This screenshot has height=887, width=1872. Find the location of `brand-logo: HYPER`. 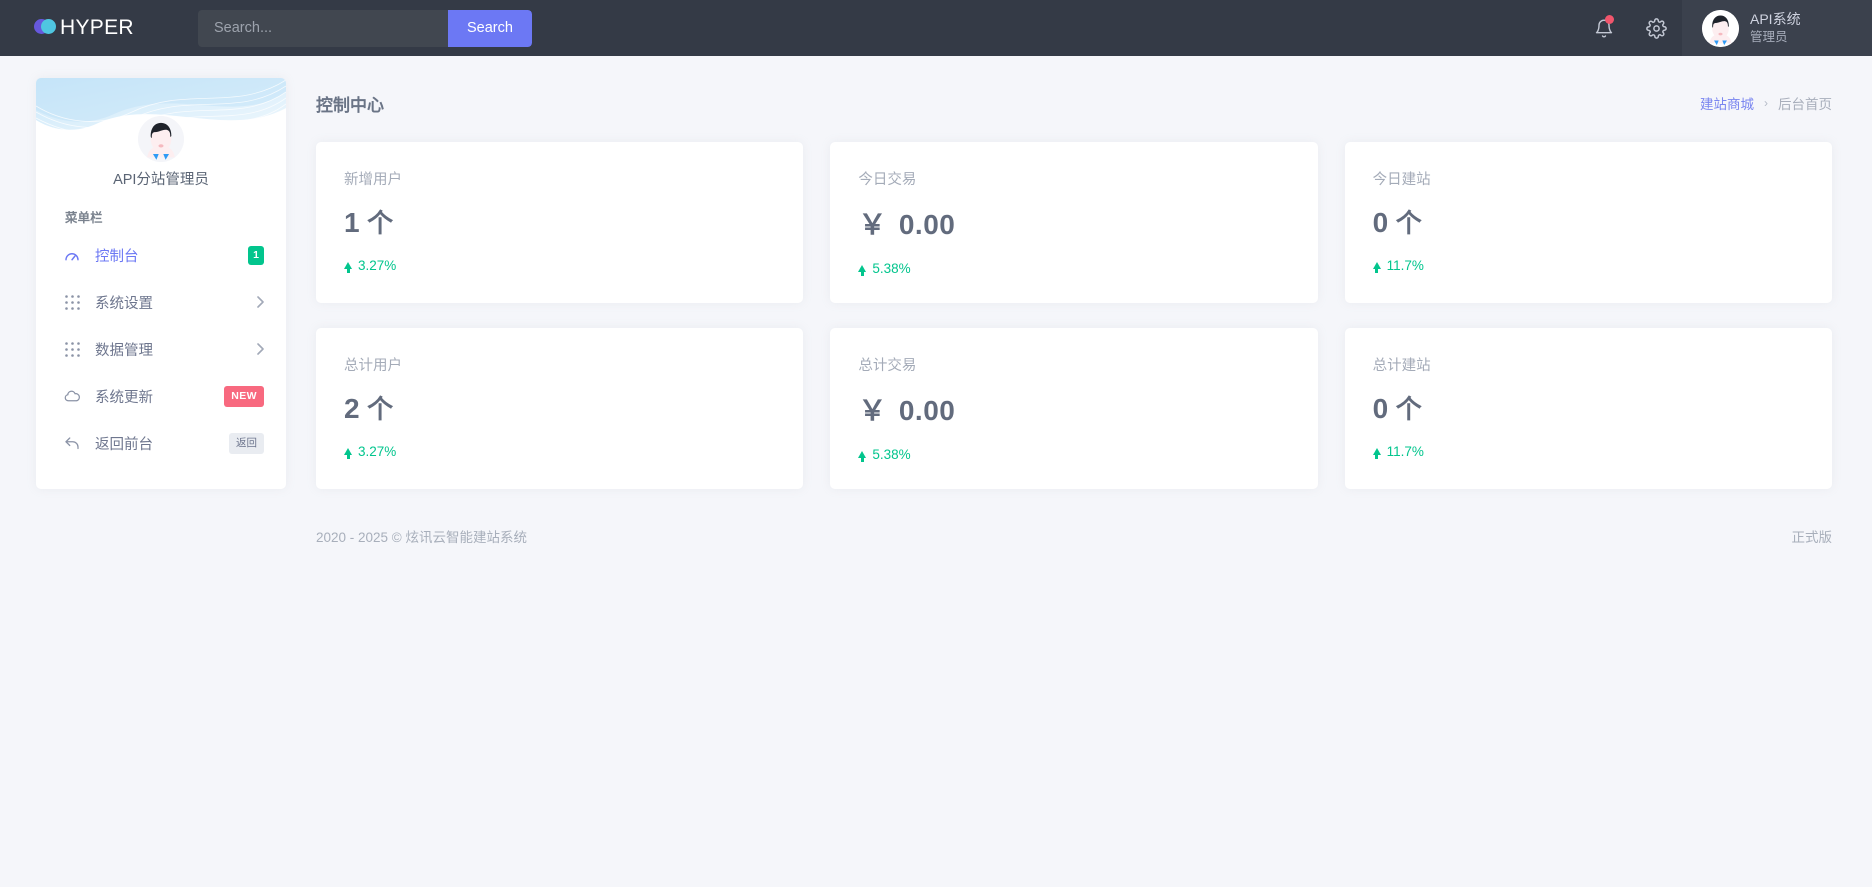

brand-logo: HYPER is located at coordinates (98, 28).